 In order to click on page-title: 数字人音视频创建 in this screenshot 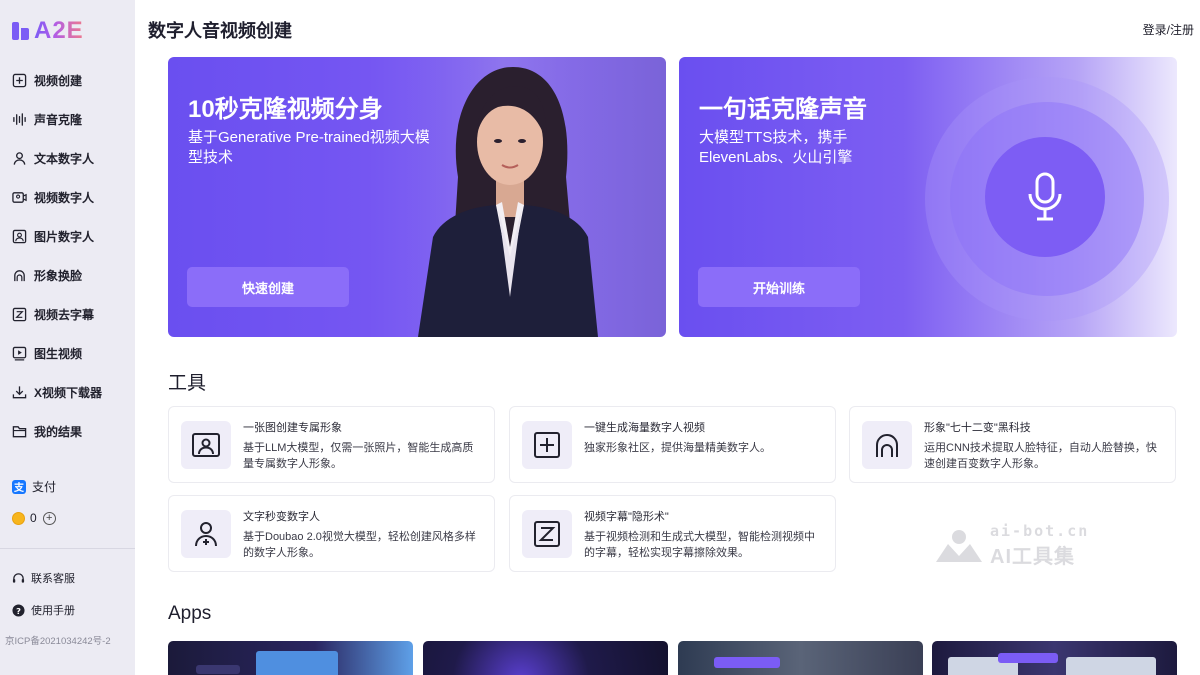, I will do `click(220, 31)`.